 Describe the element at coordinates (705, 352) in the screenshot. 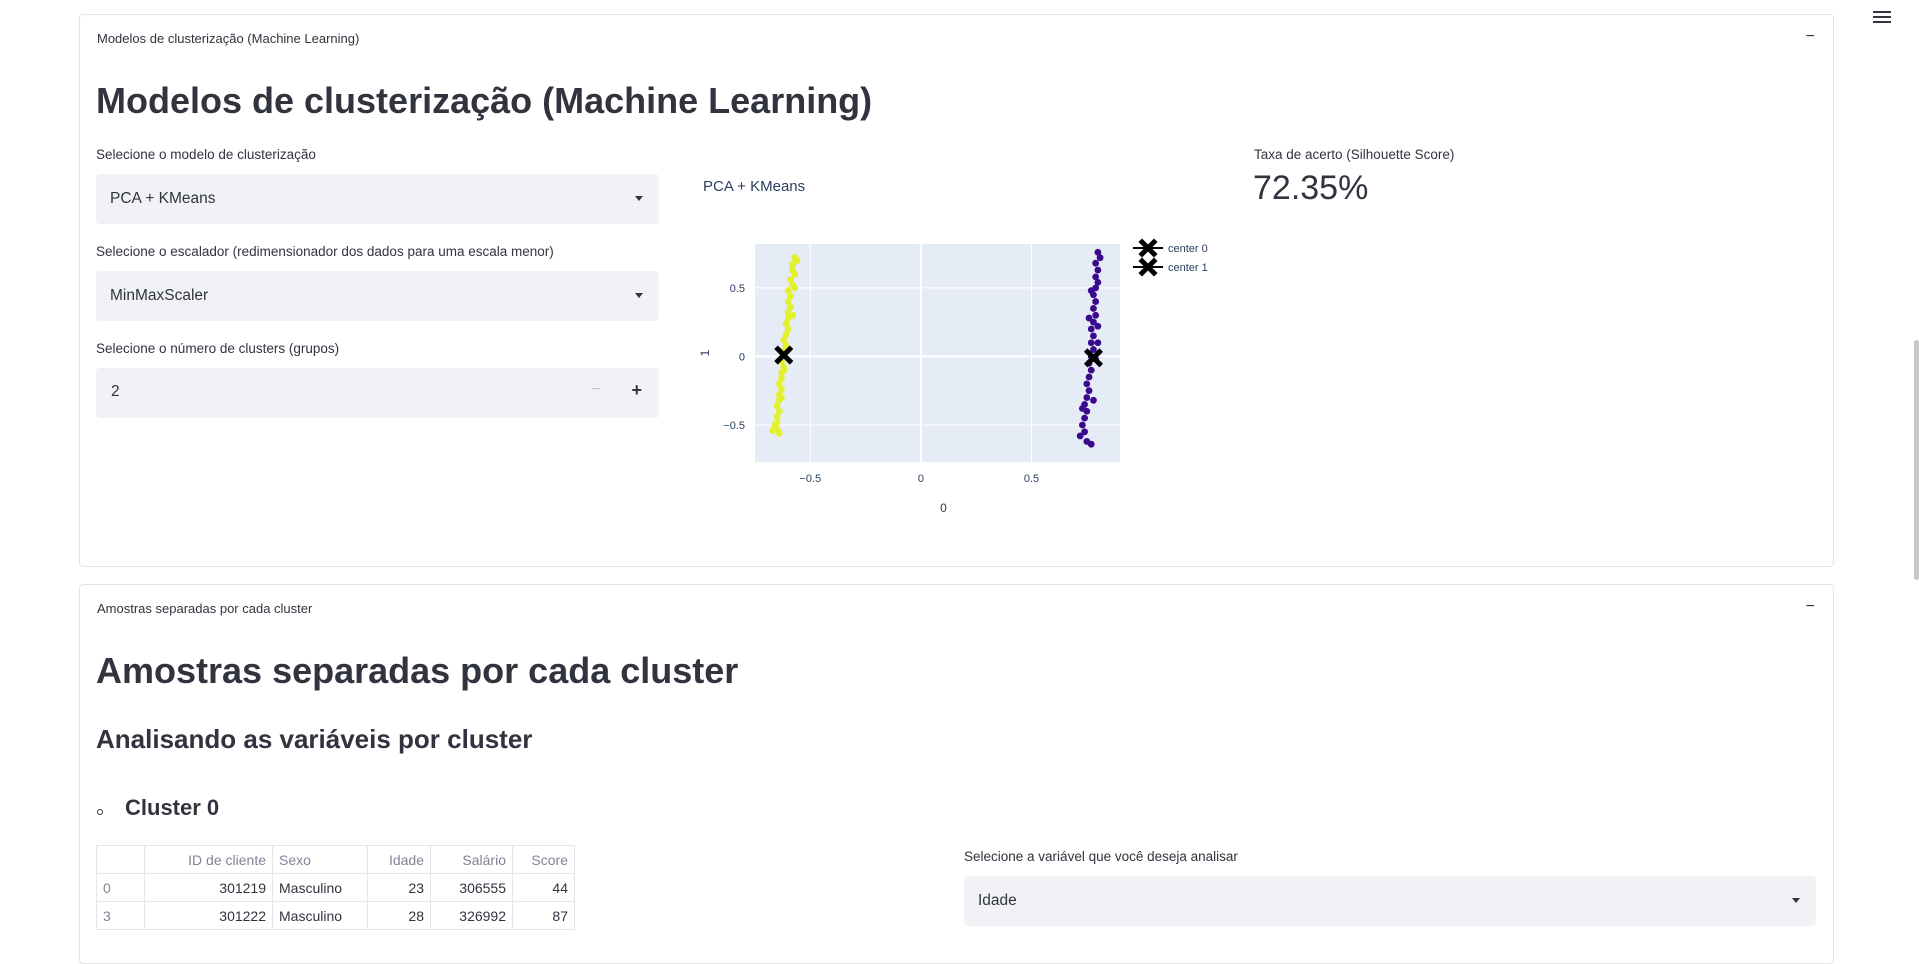

I see `y-axis-label: 1` at that location.